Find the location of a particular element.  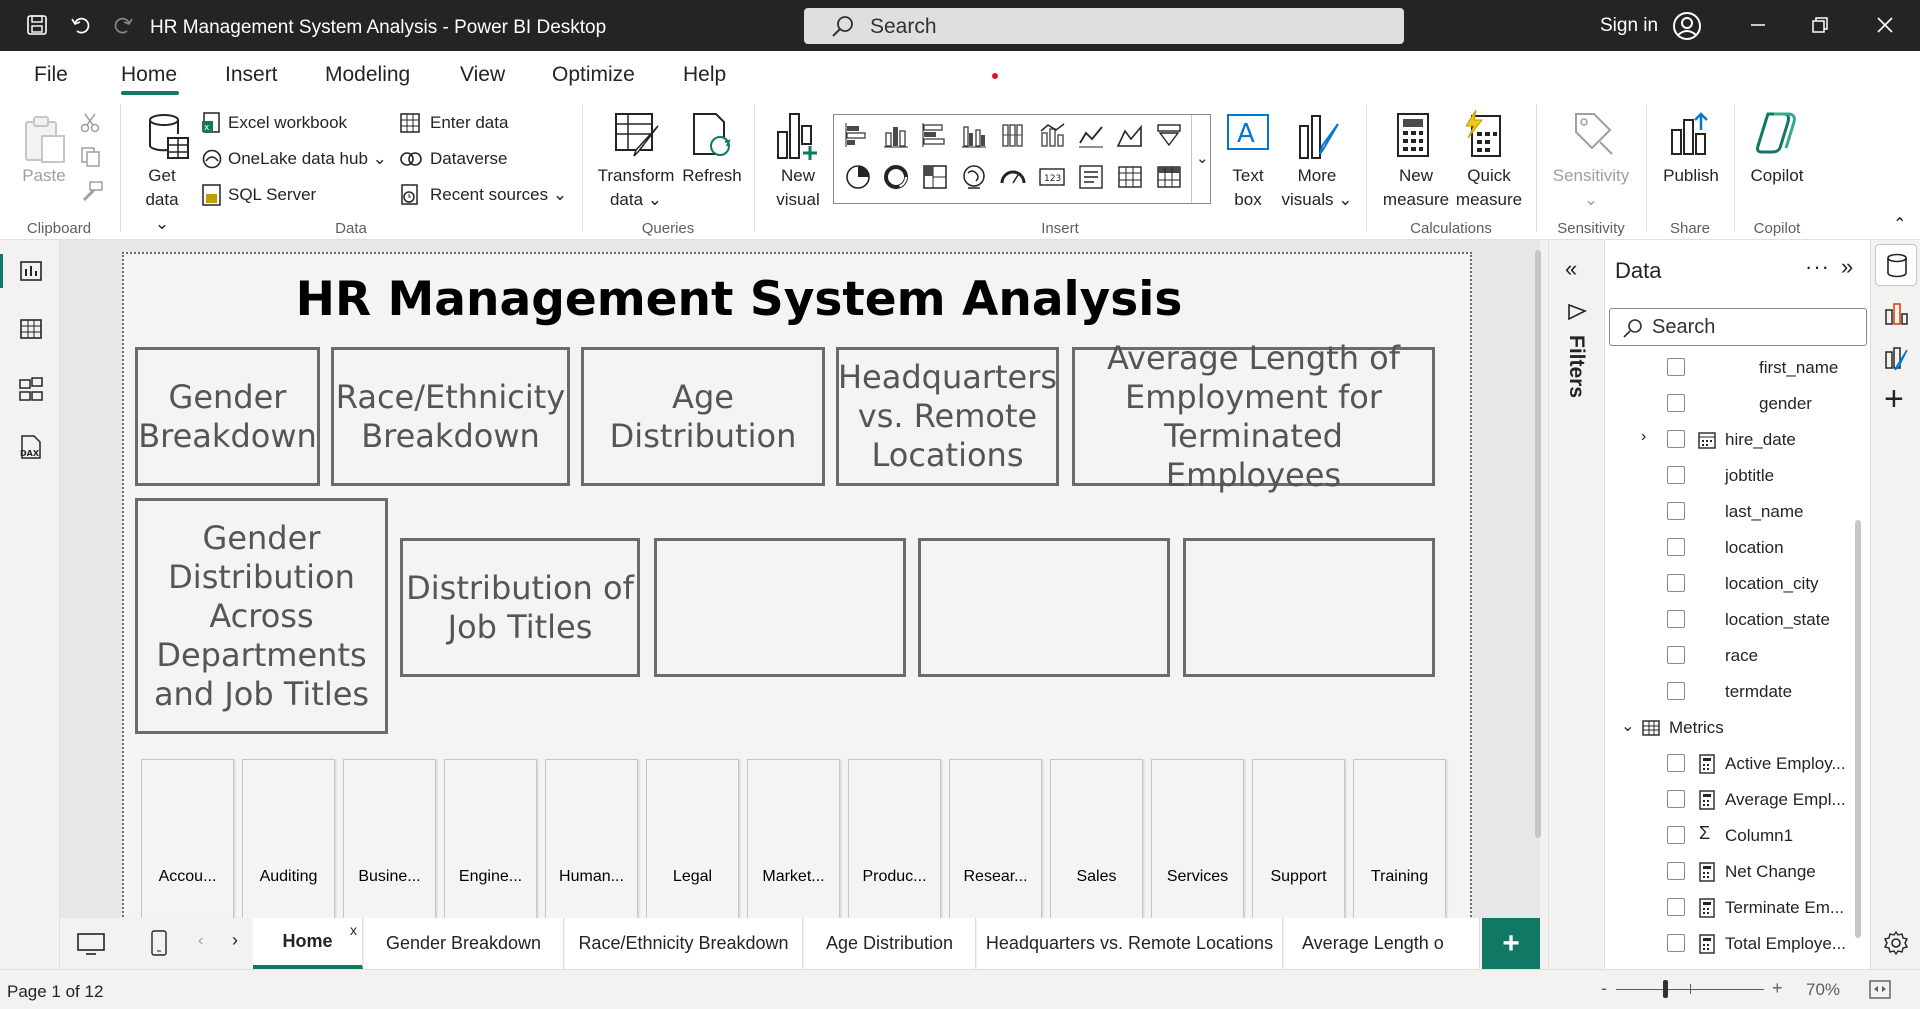

gender-breakdown-button: Gender Breakdown is located at coordinates (227, 416).